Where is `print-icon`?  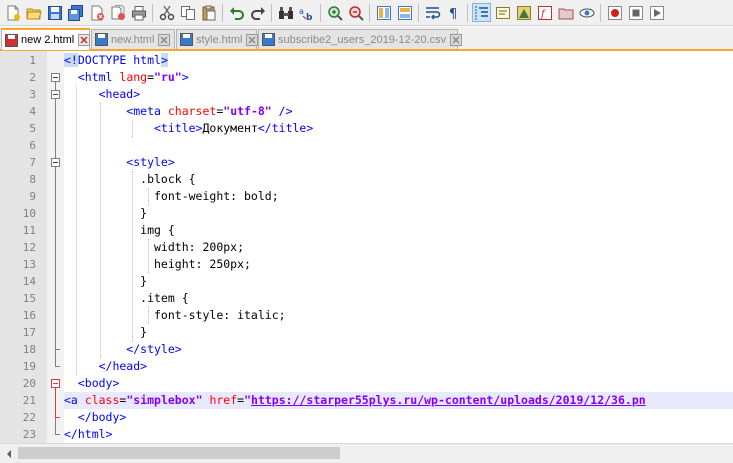
print-icon is located at coordinates (138, 12).